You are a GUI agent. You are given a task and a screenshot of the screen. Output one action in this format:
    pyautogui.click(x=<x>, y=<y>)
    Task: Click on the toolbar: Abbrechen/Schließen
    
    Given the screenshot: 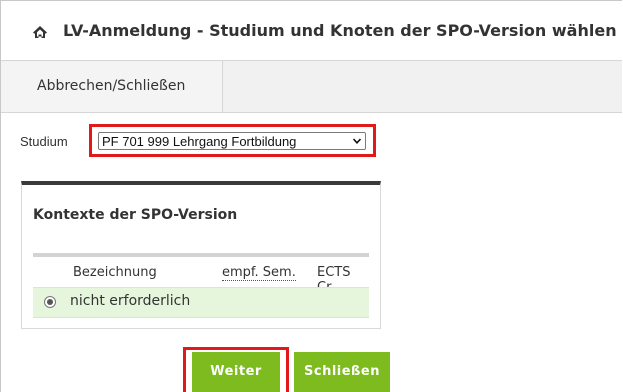 What is the action you would take?
    pyautogui.click(x=311, y=87)
    